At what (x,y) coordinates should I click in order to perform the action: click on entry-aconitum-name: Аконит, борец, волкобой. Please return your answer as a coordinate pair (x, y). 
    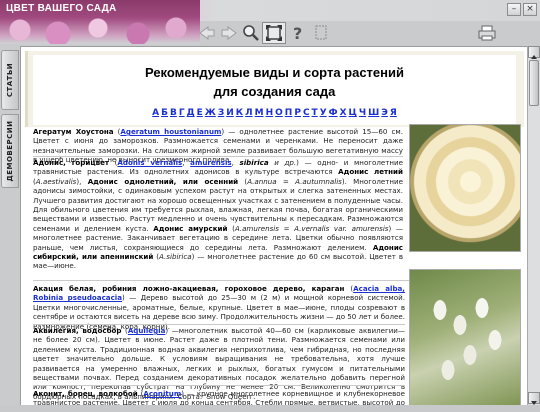
    Looking at the image, I should click on (85, 393).